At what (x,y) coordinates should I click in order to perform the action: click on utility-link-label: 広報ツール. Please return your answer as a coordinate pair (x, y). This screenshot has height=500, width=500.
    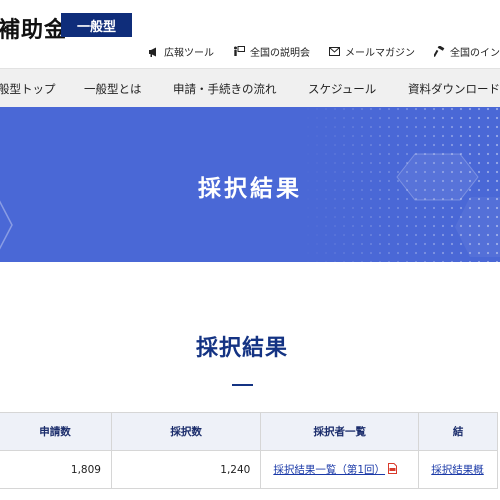
    Looking at the image, I should click on (189, 53).